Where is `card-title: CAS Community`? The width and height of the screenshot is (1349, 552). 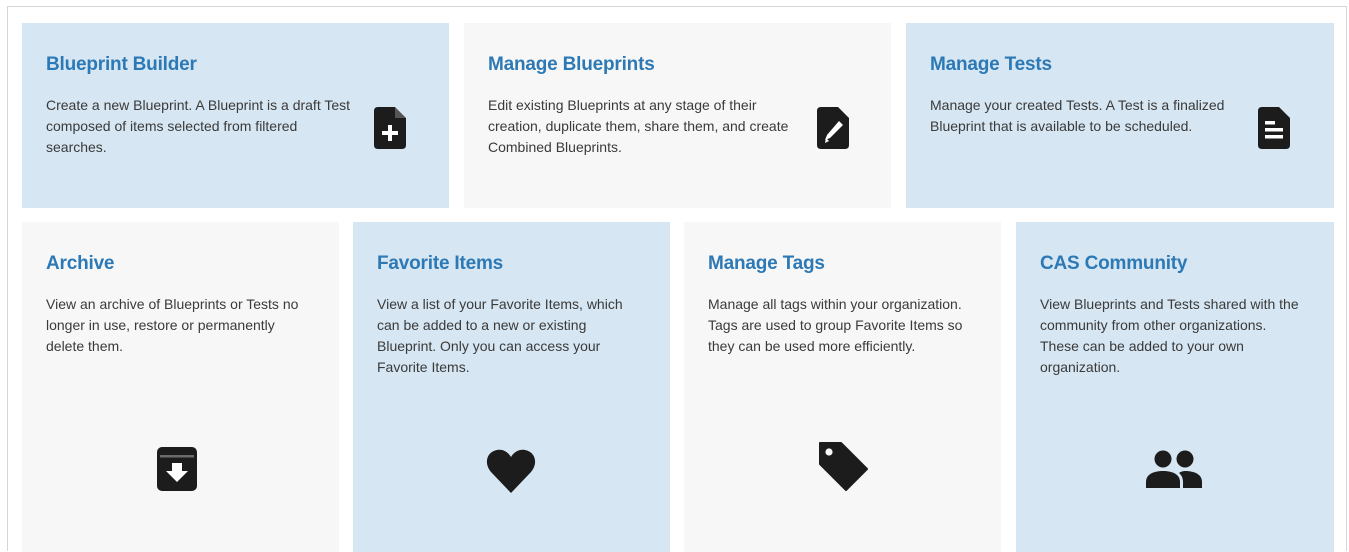 card-title: CAS Community is located at coordinates (1114, 263).